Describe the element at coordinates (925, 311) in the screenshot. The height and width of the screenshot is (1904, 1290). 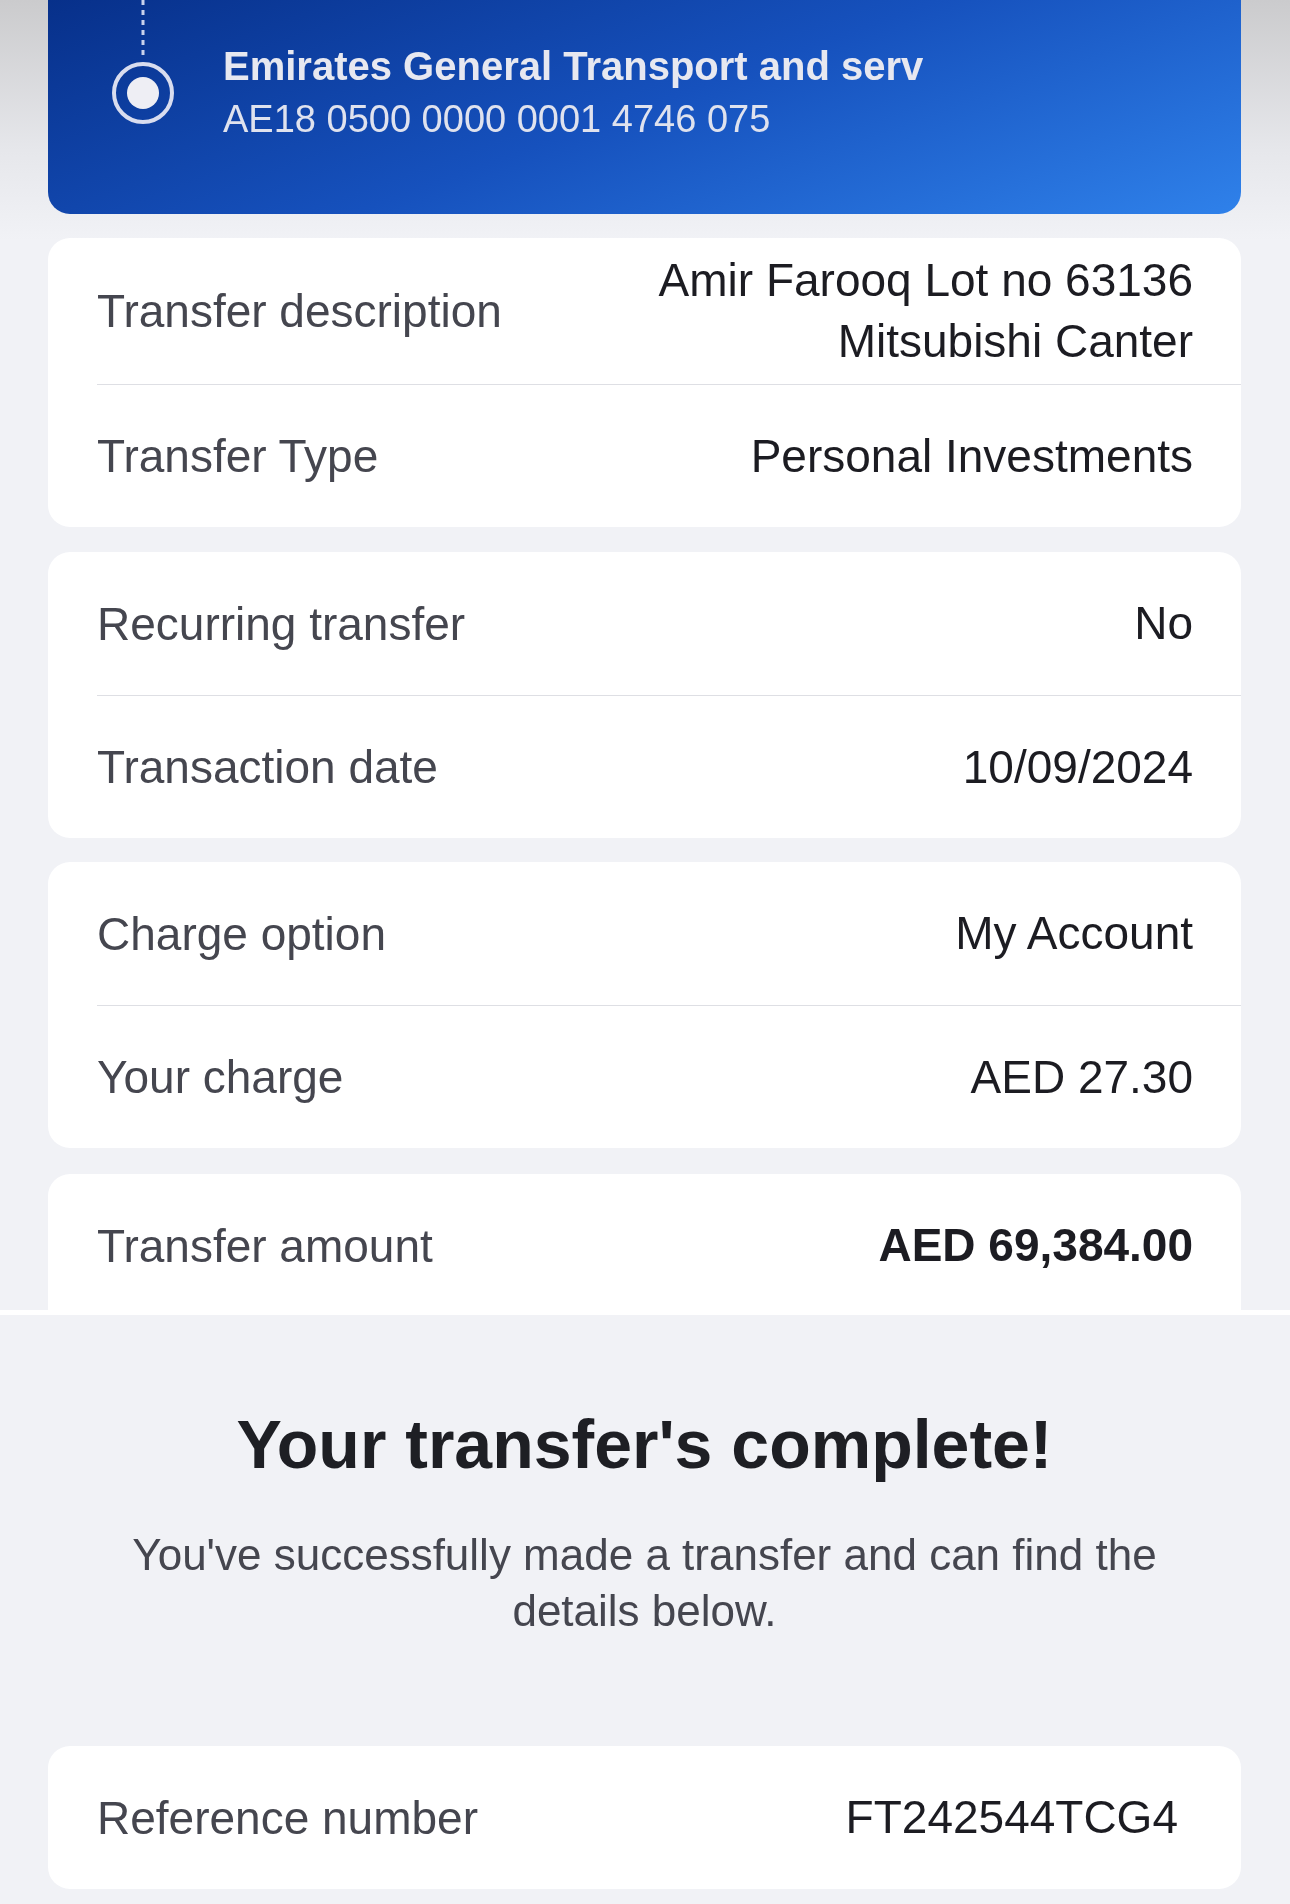
I see `row-value: Amir Farooq Lot no 63136 Mitsubishi Canter` at that location.